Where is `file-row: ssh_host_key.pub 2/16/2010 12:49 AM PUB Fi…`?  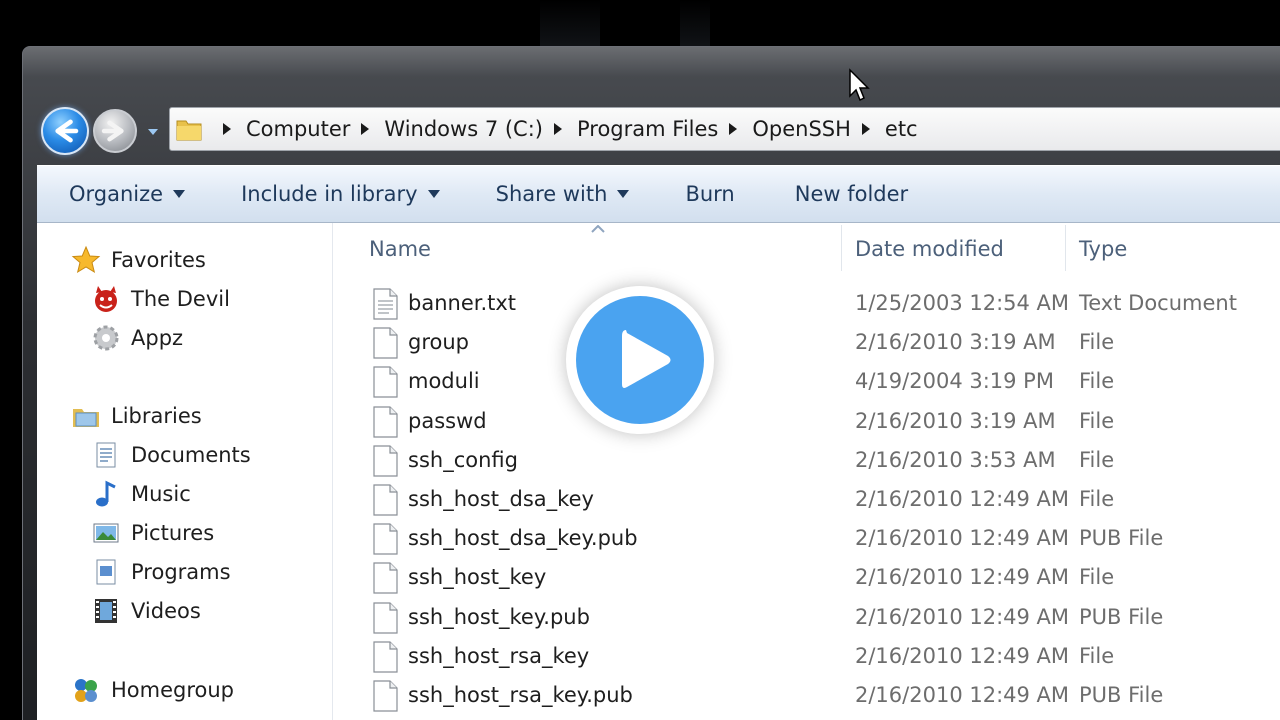 file-row: ssh_host_key.pub 2/16/2010 12:49 AM PUB Fi… is located at coordinates (806, 618).